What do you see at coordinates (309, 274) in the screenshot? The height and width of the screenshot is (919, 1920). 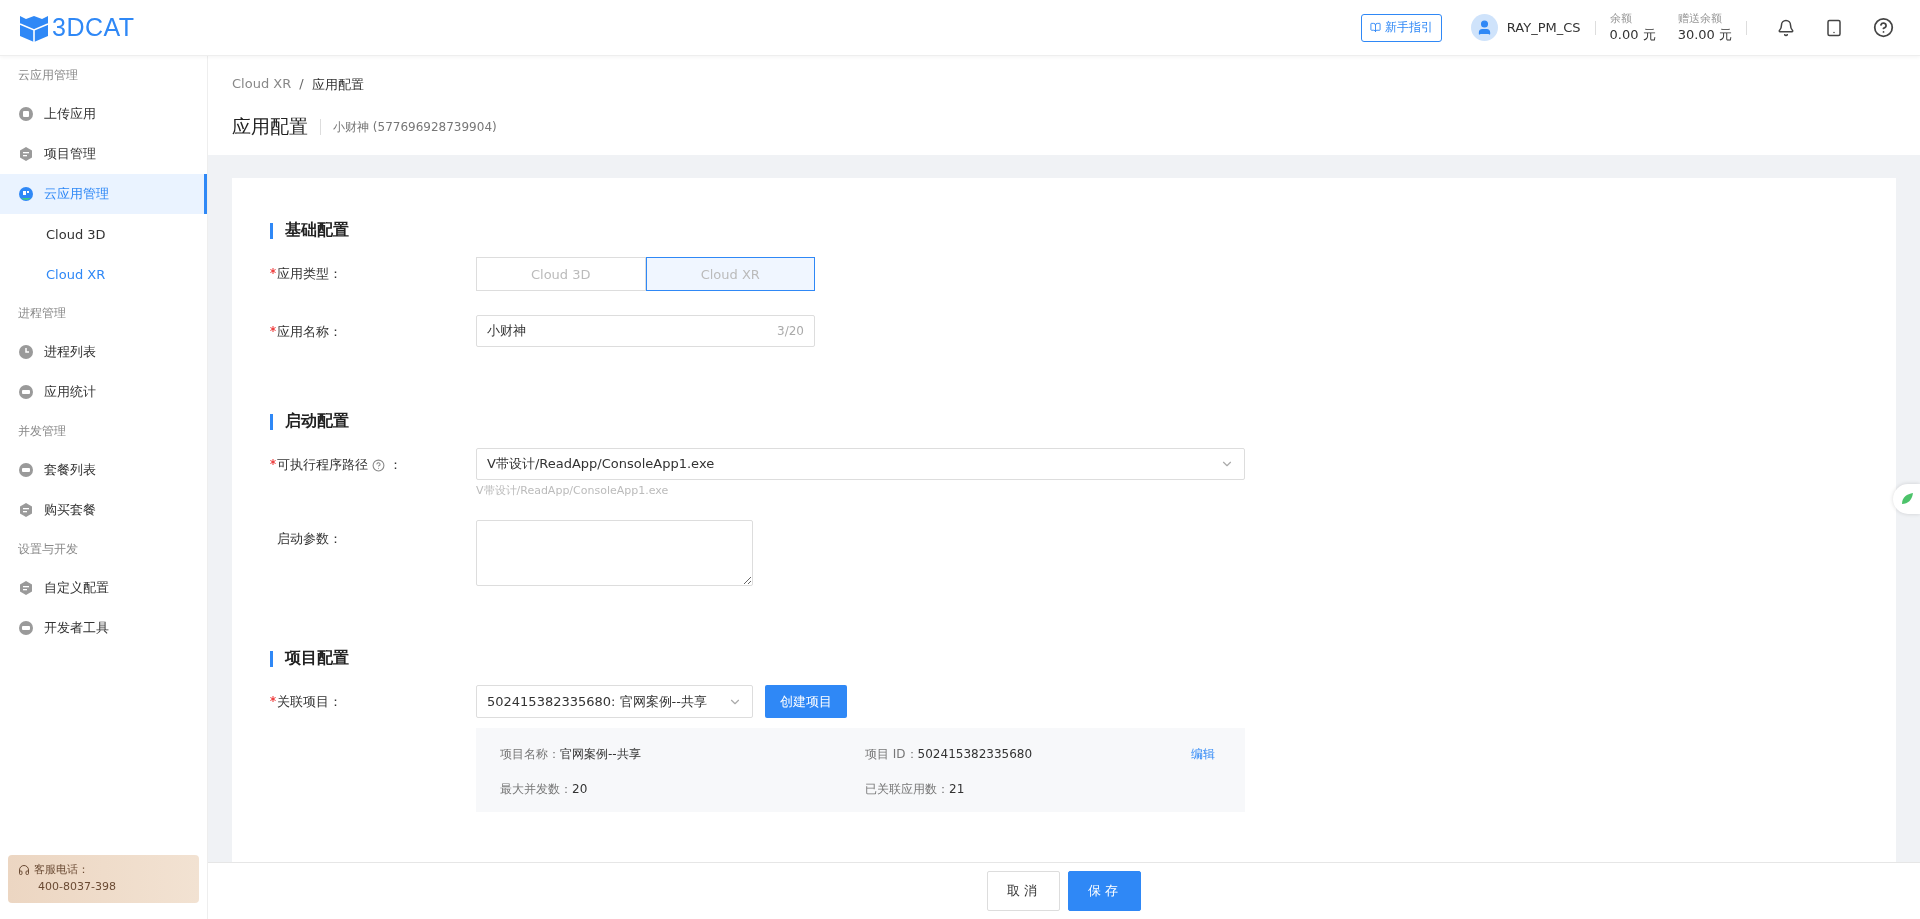 I see `field-label: 应用类型：` at bounding box center [309, 274].